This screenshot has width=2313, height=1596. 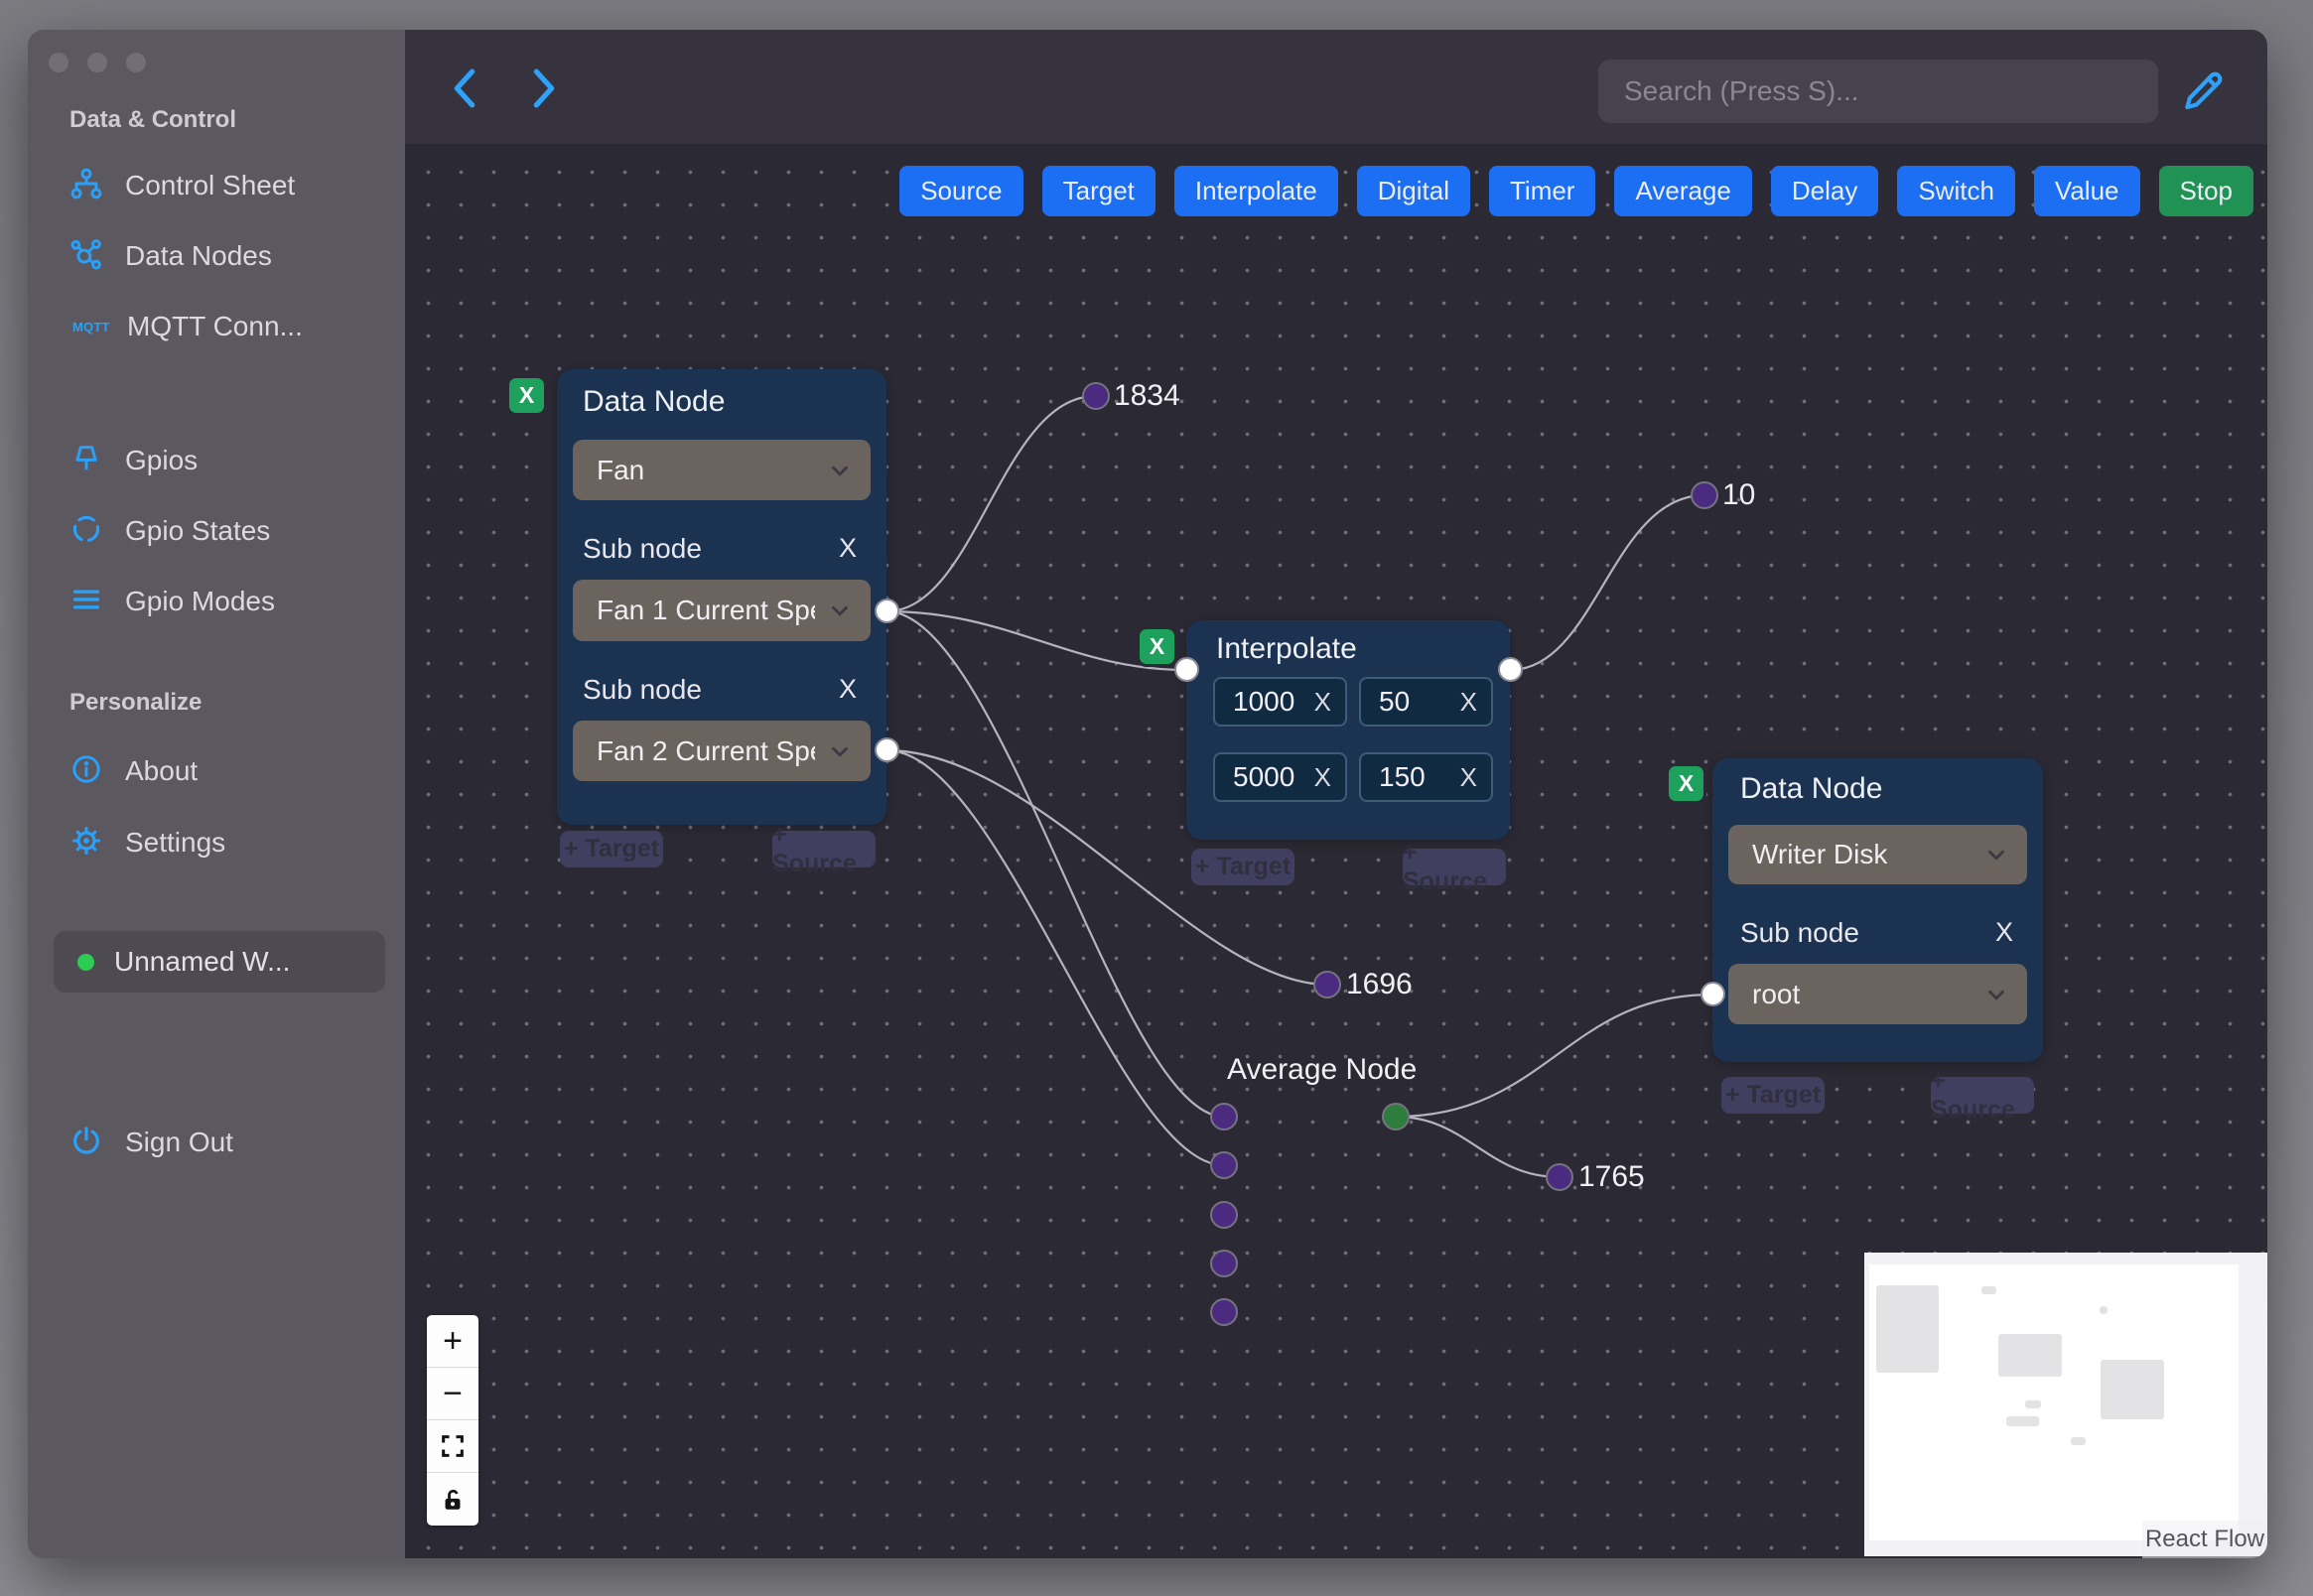 I want to click on traffic-light-minimize, so click(x=97, y=62).